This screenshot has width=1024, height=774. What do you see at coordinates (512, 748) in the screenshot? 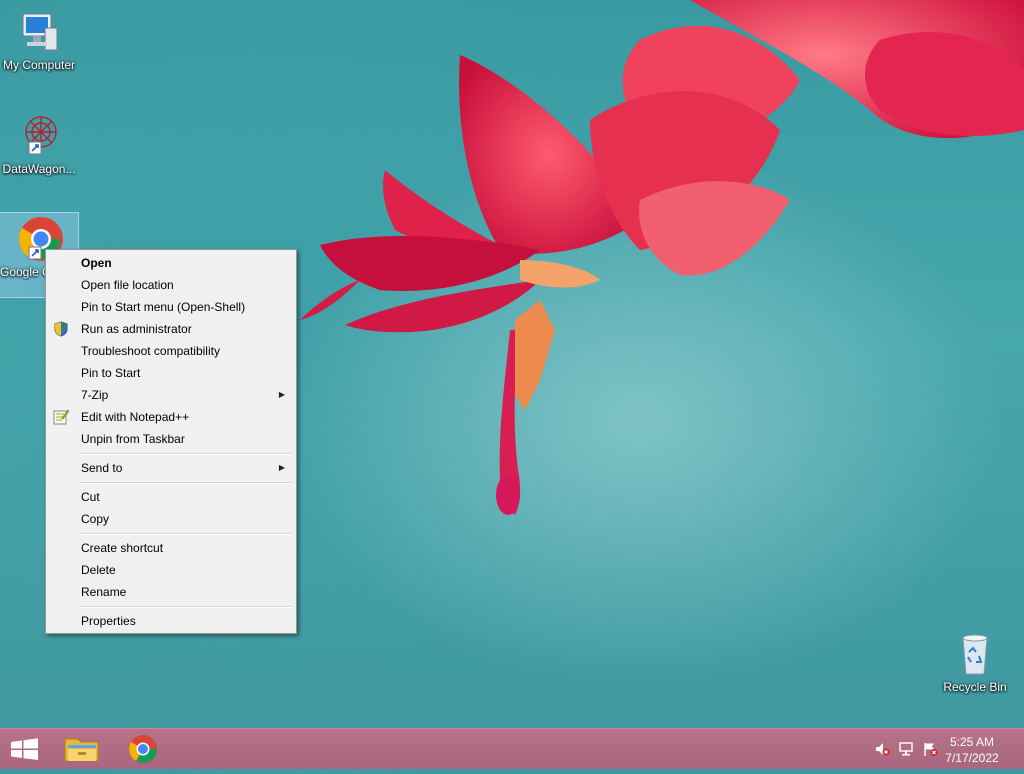
I see `taskbar: 5:25 AM 7/17/2022` at bounding box center [512, 748].